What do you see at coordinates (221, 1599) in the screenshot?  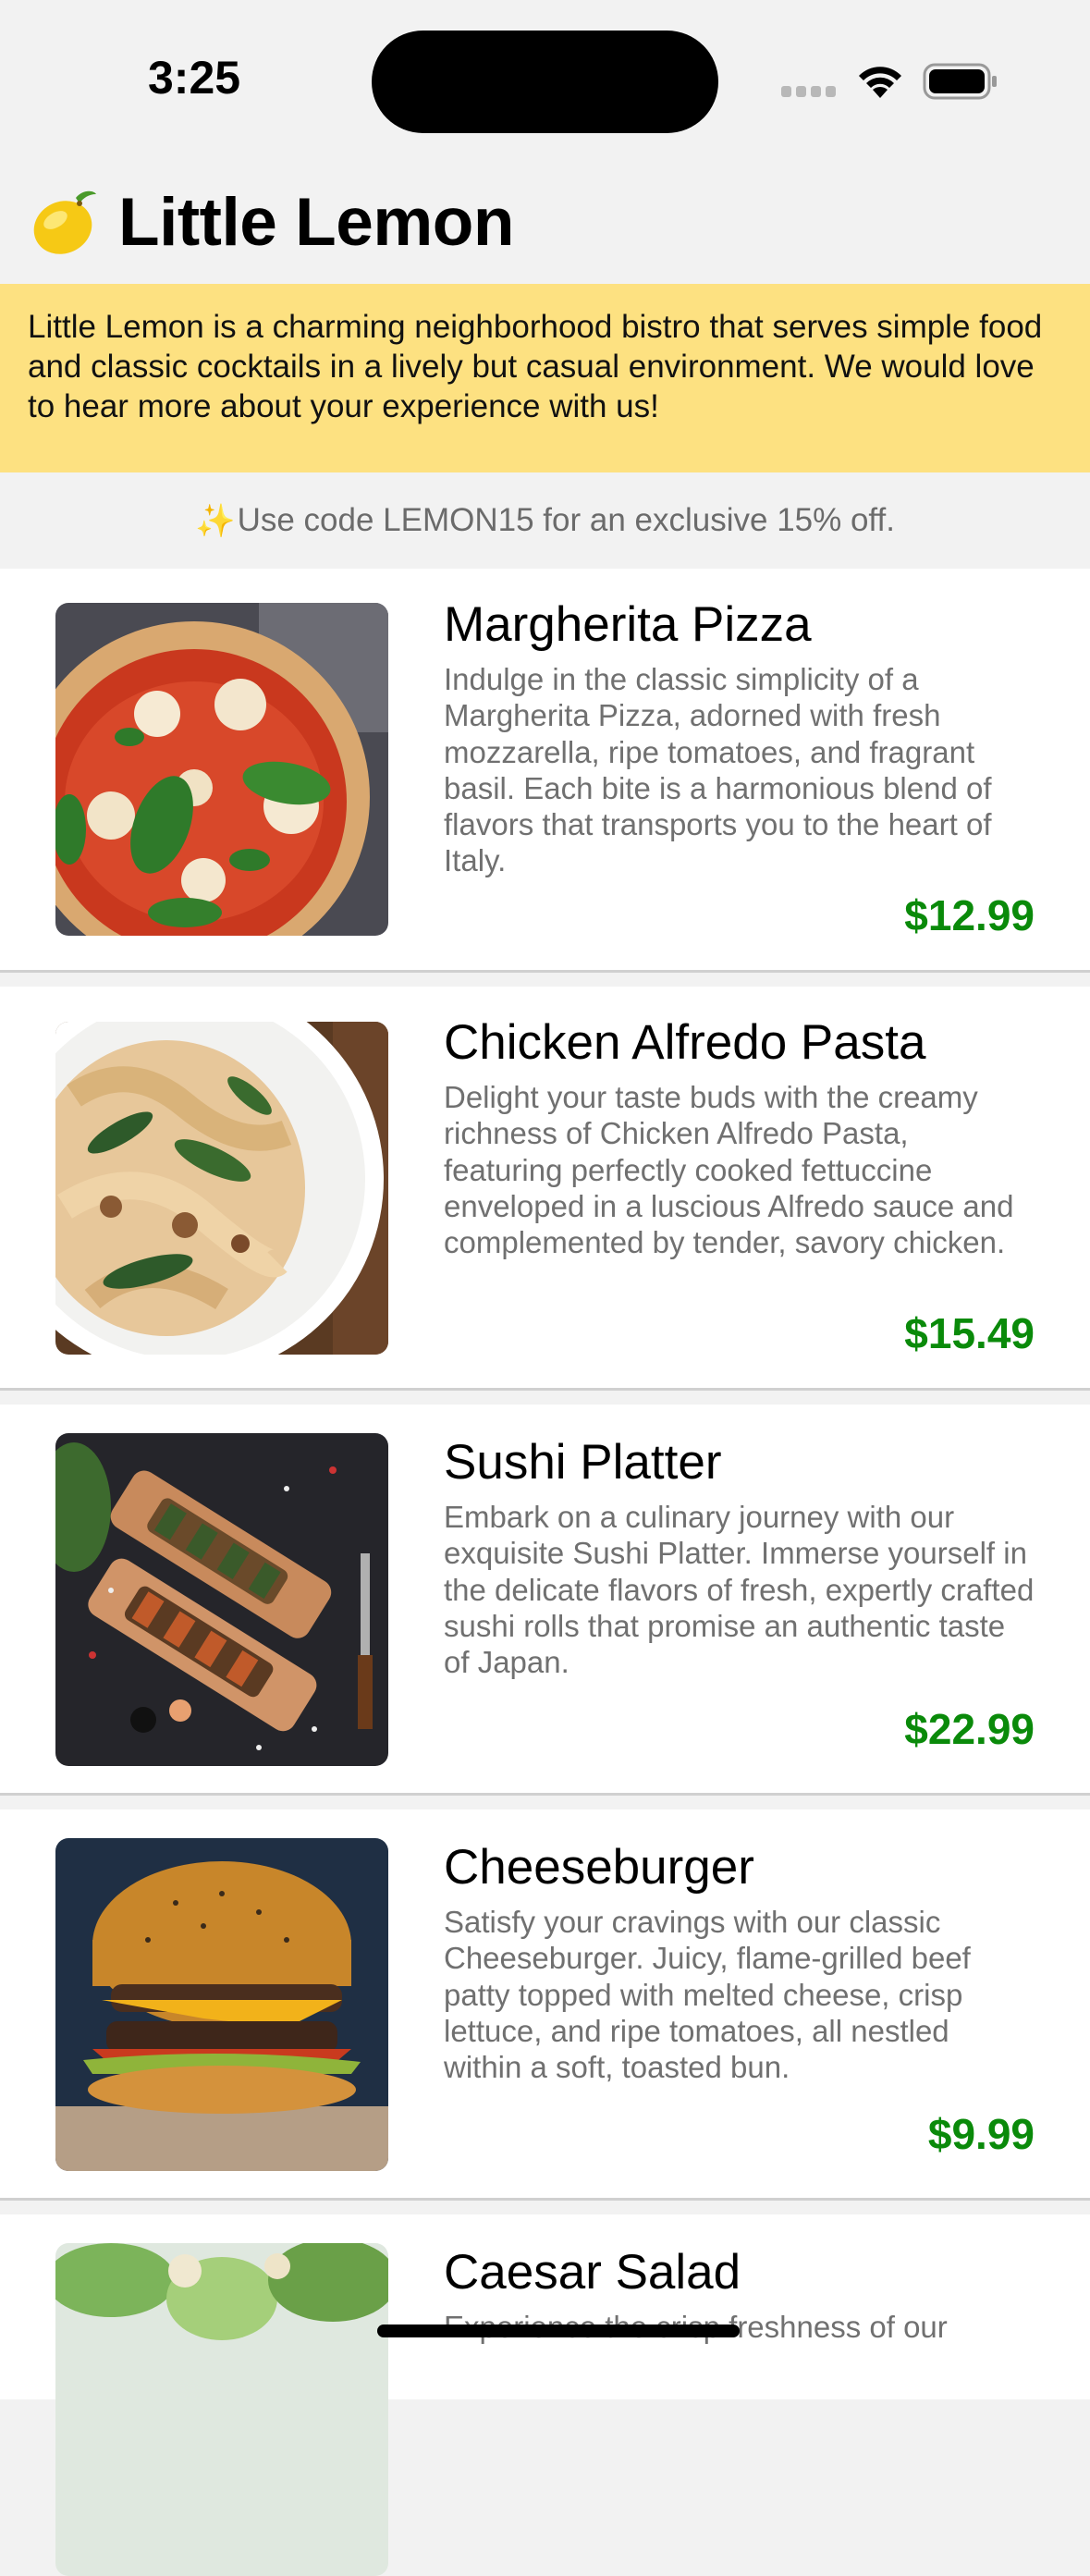 I see `sushi-photo` at bounding box center [221, 1599].